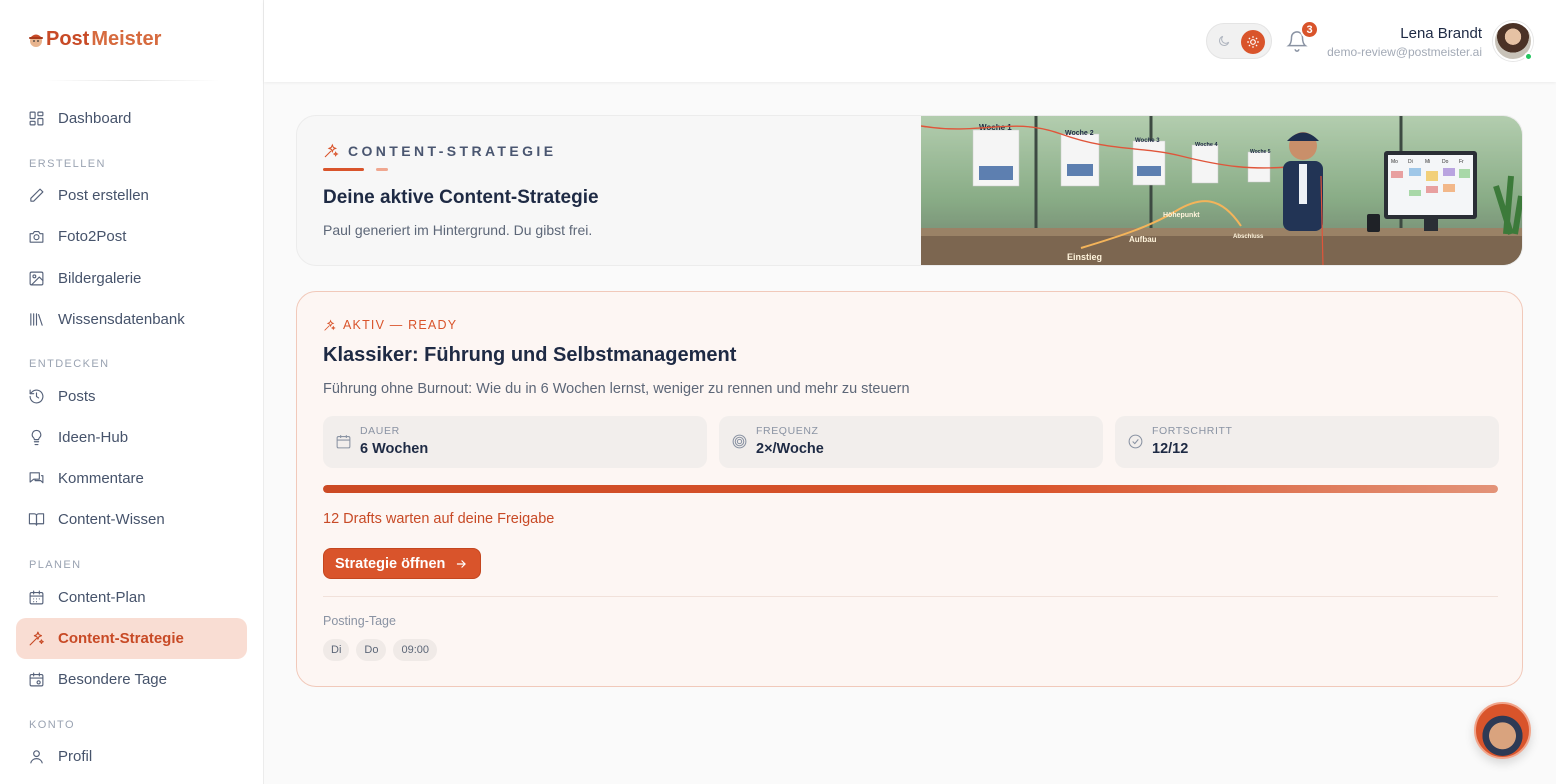 The height and width of the screenshot is (784, 1556). I want to click on assistant-chat-button, so click(1502, 730).